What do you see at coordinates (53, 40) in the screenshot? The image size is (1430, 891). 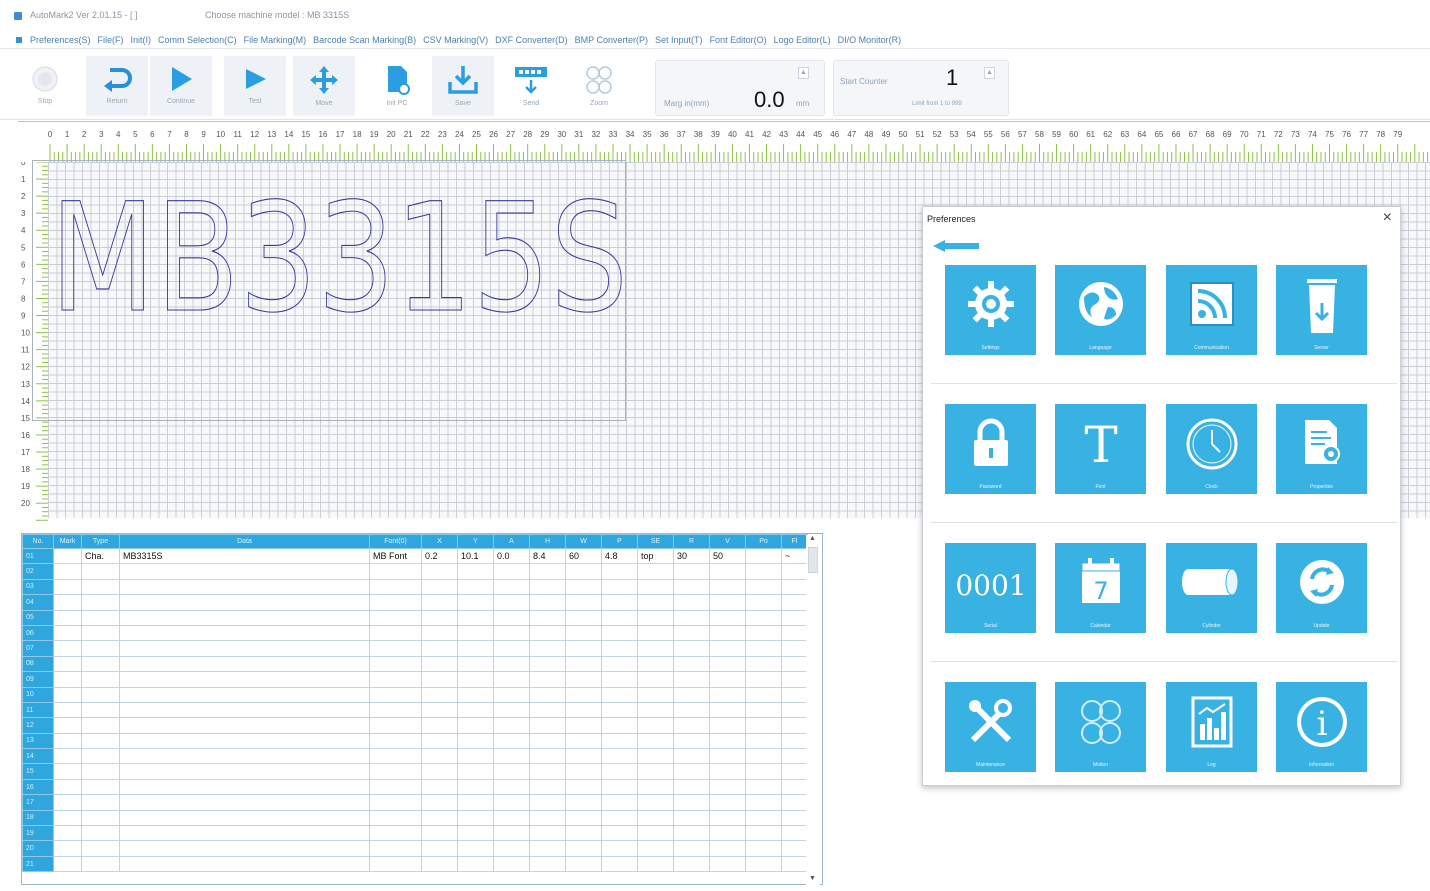 I see `menu-preferences: Preferences(S)` at bounding box center [53, 40].